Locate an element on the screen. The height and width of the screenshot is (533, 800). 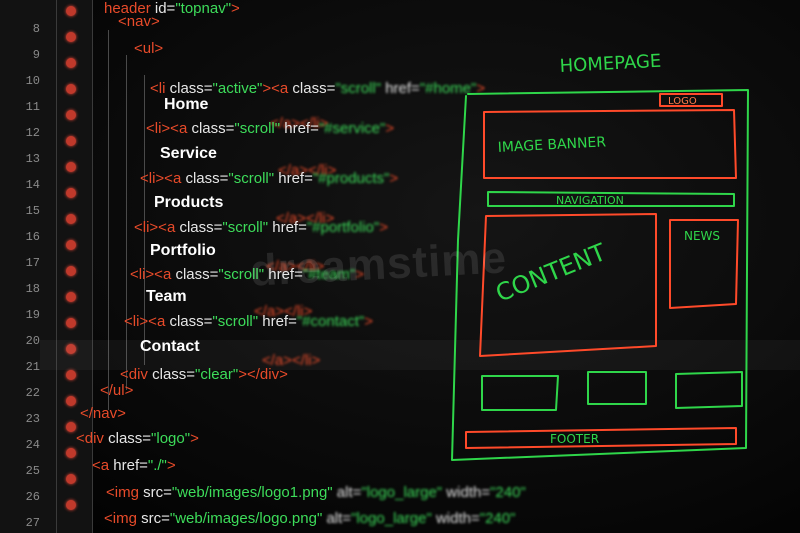
content-label: CONTENT is located at coordinates (551, 273).